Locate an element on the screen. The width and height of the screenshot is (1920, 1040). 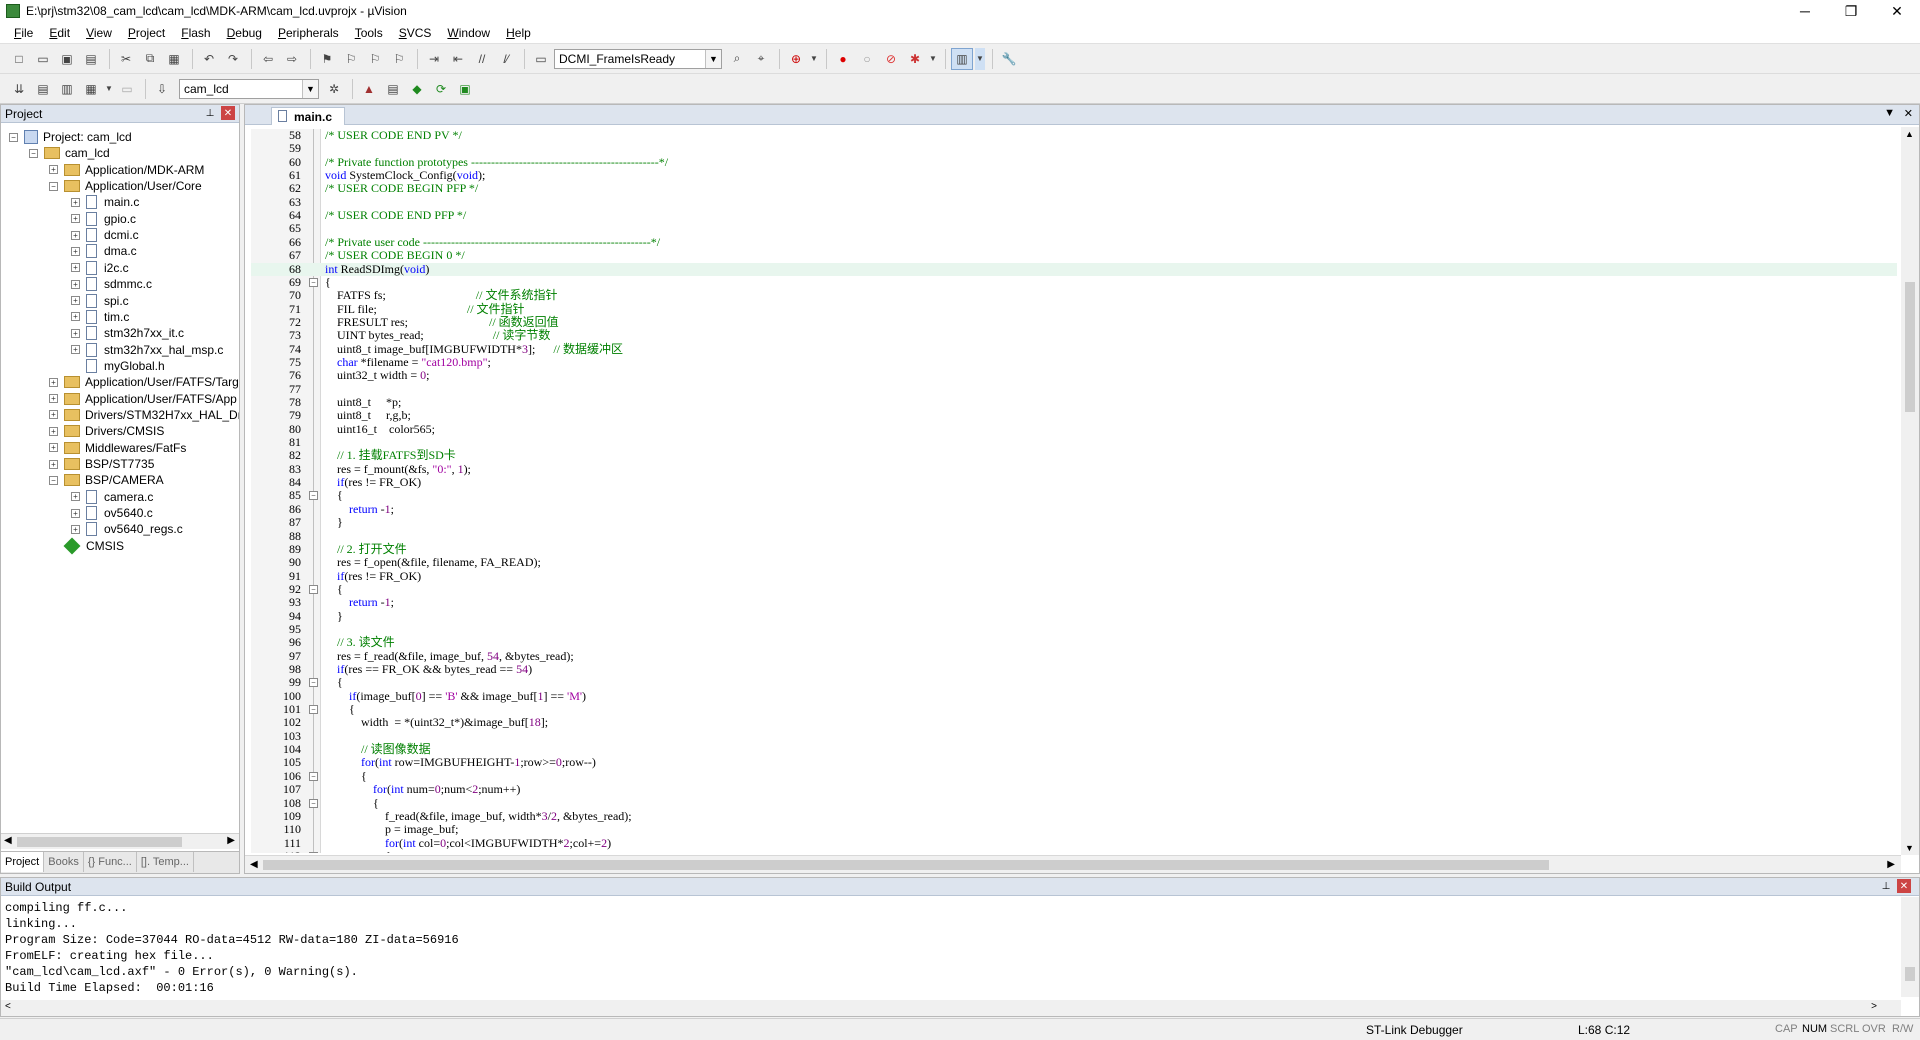
save-all-icon: ▤ is located at coordinates (91, 59).